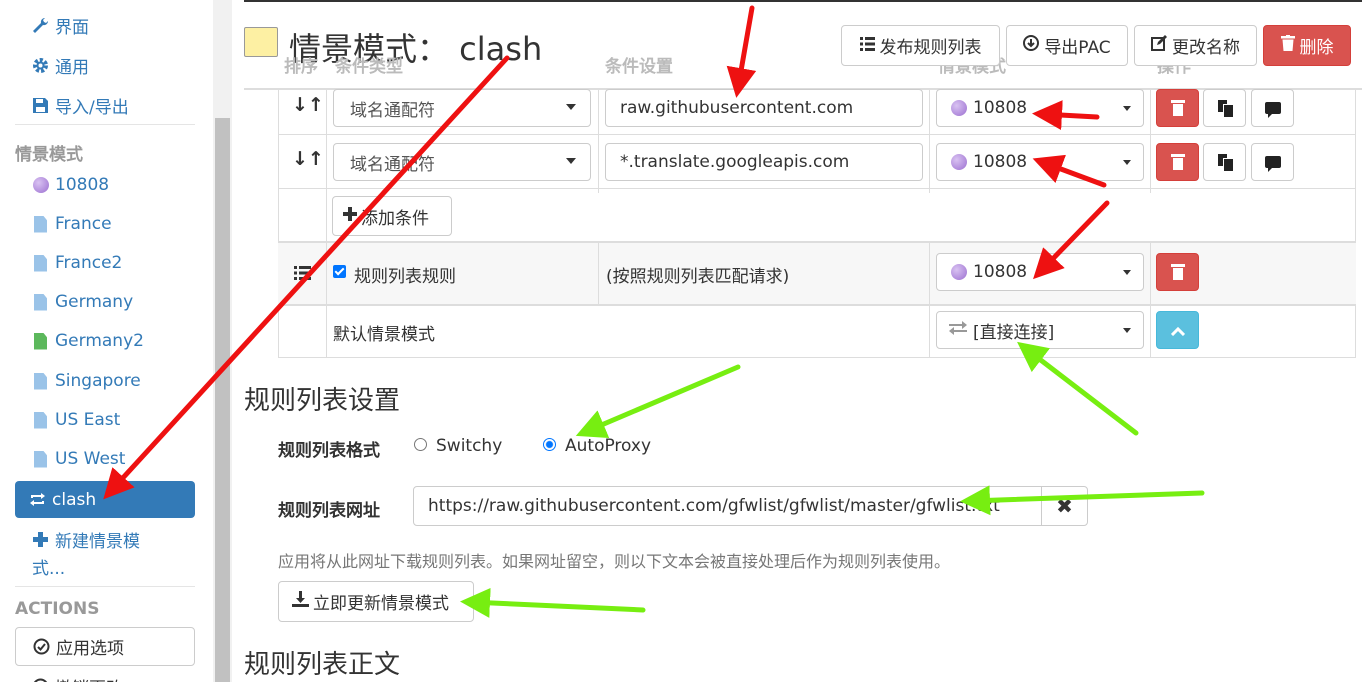  Describe the element at coordinates (99, 341) in the screenshot. I see `sidebar-item-label: Germany2` at that location.